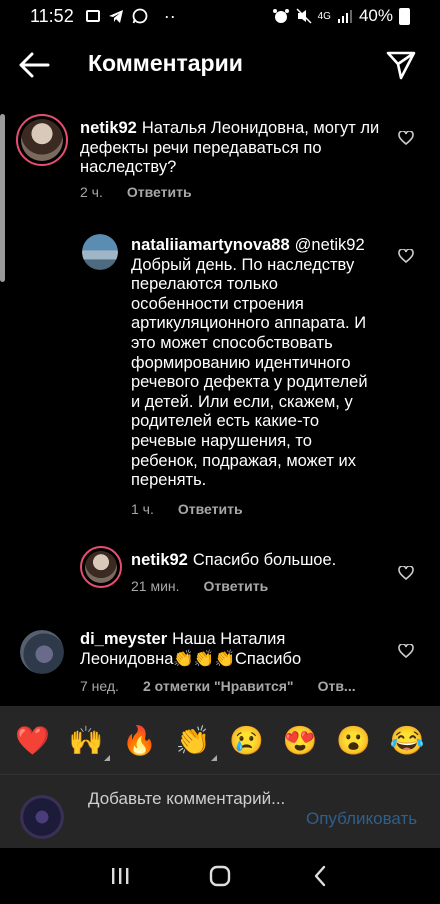 The image size is (440, 904). What do you see at coordinates (91, 192) in the screenshot?
I see `comment-time: 2 ч.` at bounding box center [91, 192].